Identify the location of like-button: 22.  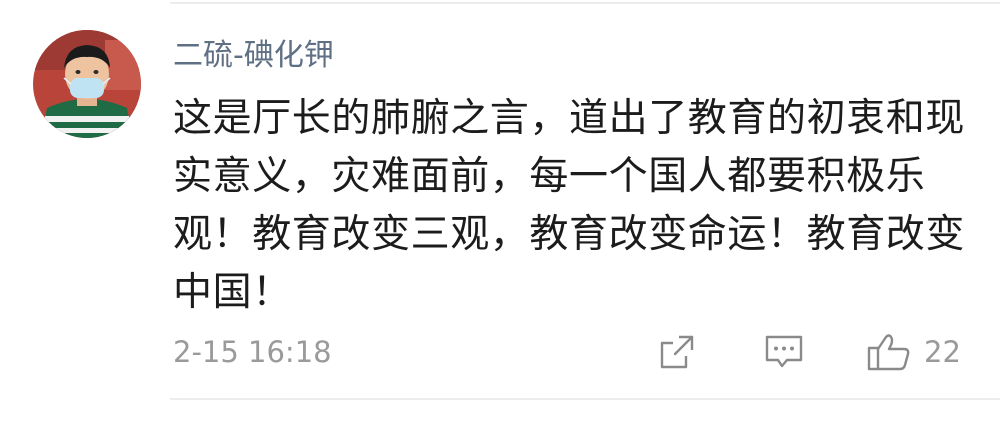
(913, 352).